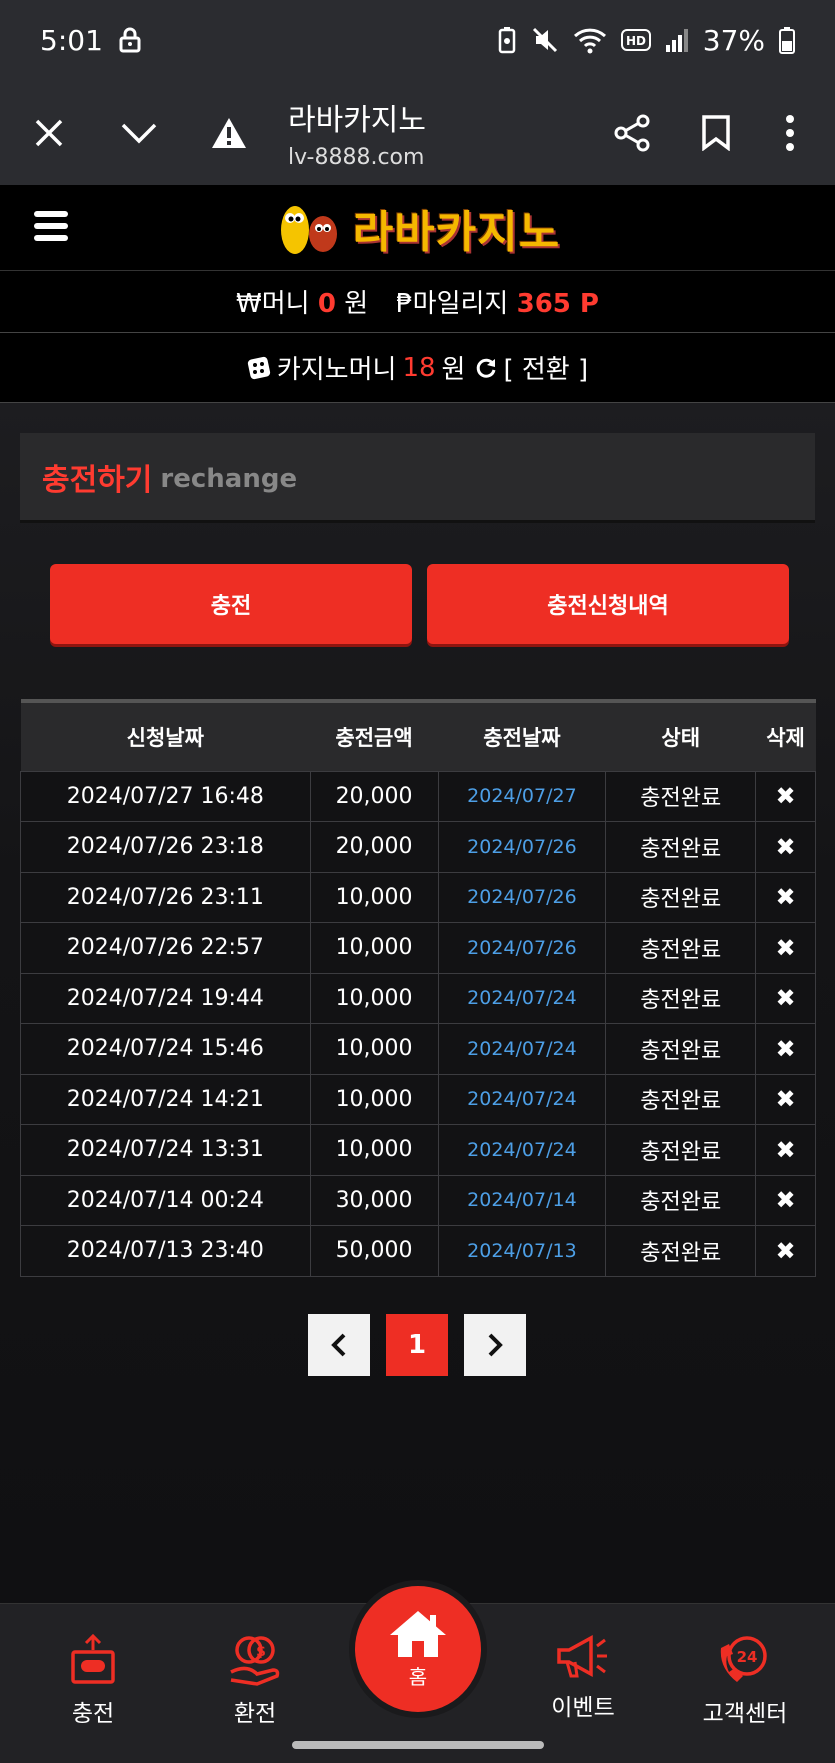  Describe the element at coordinates (418, 1200) in the screenshot. I see `table-row: 2024/07/14 00:24 30,000 2024/07/14 충전완료 ✖` at that location.